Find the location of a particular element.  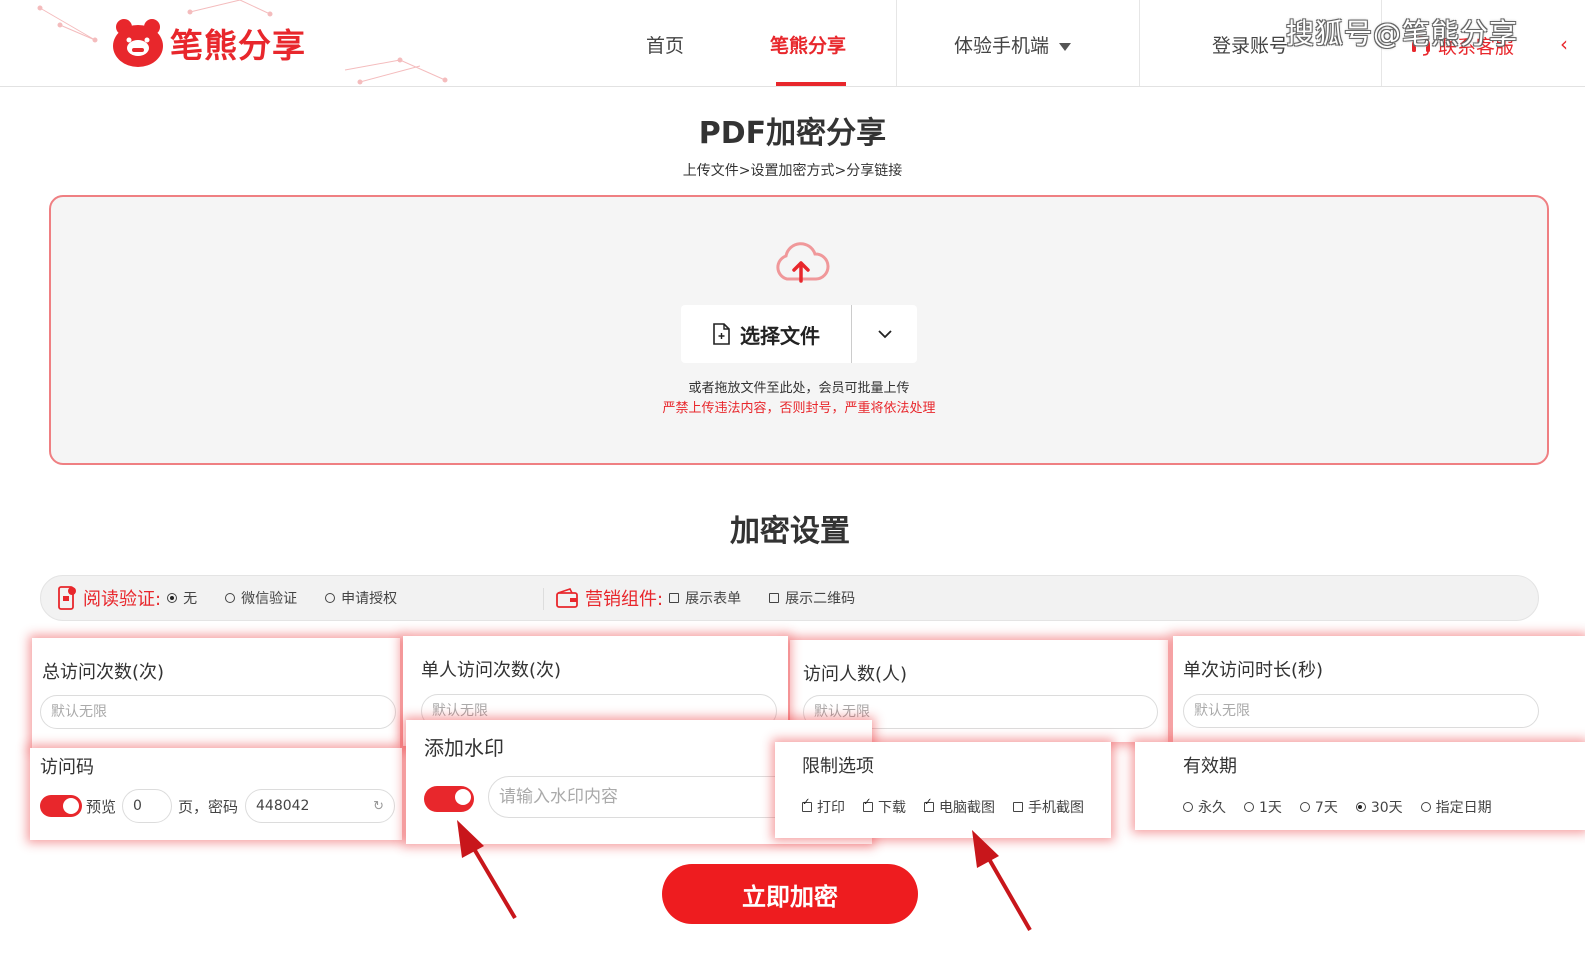

cloud-upload-icon is located at coordinates (803, 262).